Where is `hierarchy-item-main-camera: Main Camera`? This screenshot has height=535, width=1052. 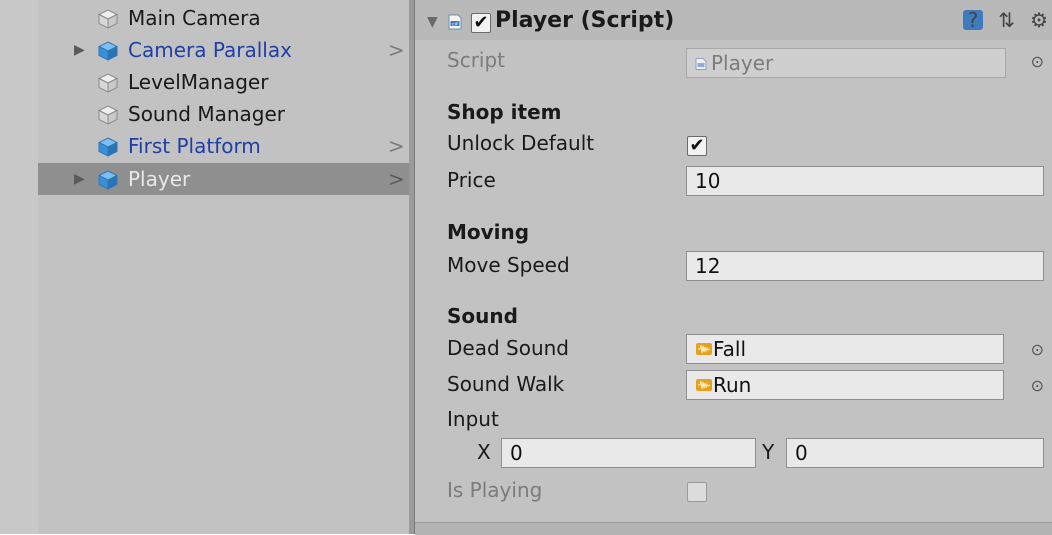 hierarchy-item-main-camera: Main Camera is located at coordinates (223, 18).